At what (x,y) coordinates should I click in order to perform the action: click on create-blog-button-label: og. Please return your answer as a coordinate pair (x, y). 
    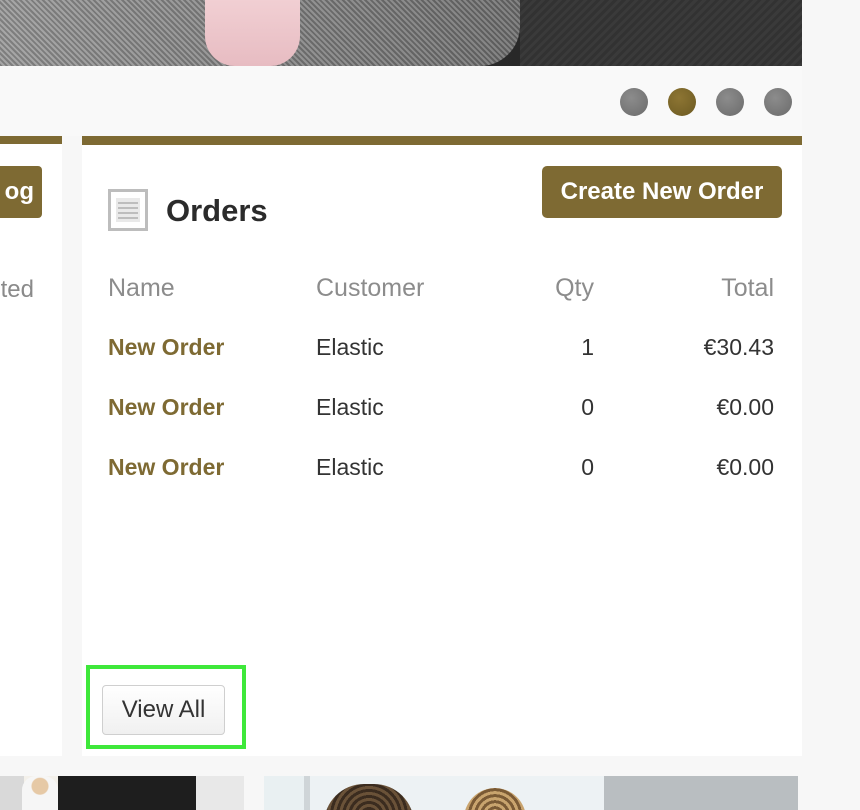
    Looking at the image, I should click on (19, 191).